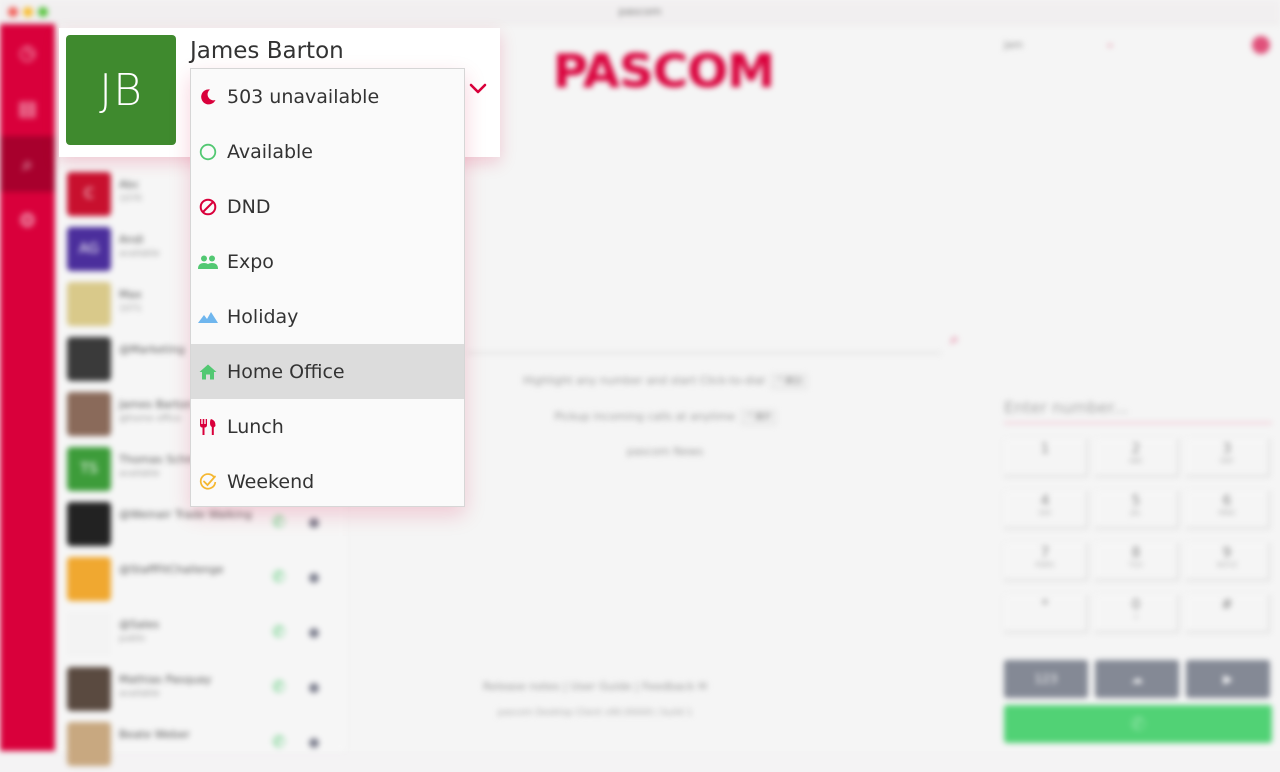  What do you see at coordinates (202, 527) in the screenshot?
I see `contact-row: @Weinair Trade Walking ✆` at bounding box center [202, 527].